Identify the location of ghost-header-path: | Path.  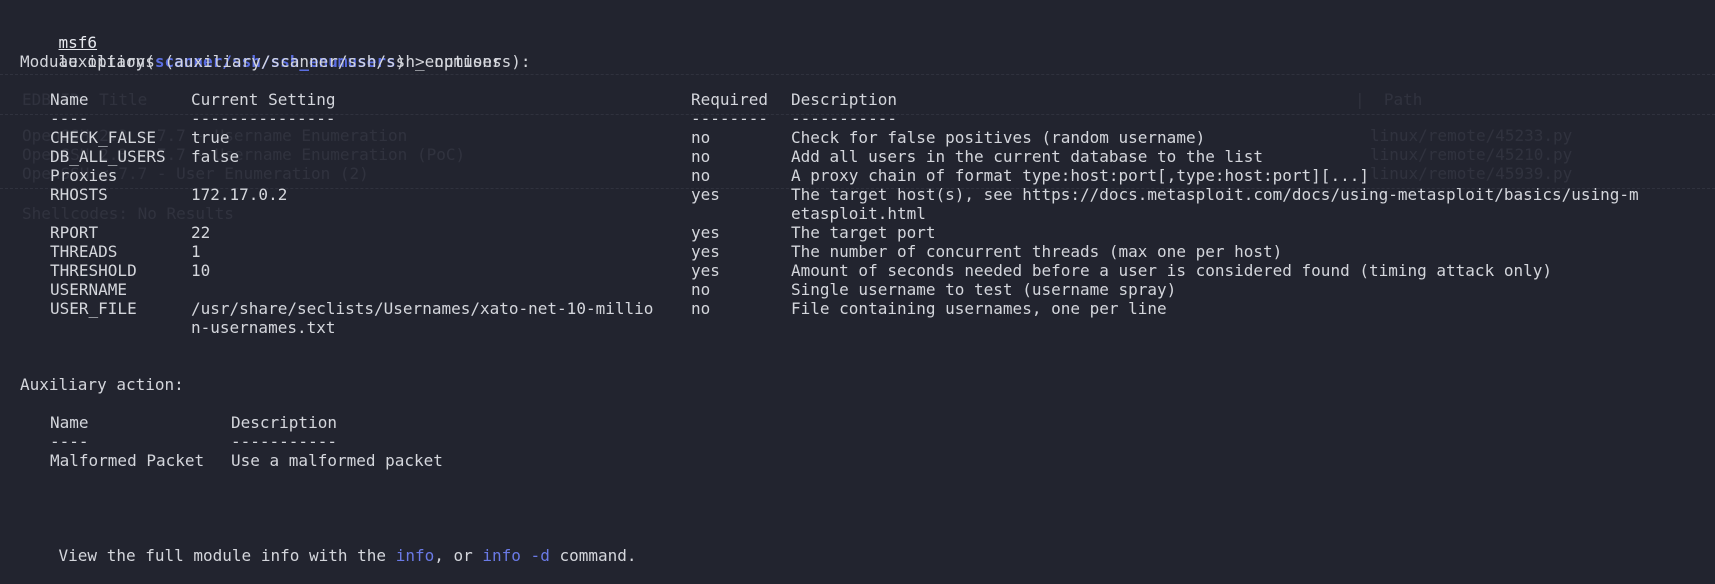
(1389, 99).